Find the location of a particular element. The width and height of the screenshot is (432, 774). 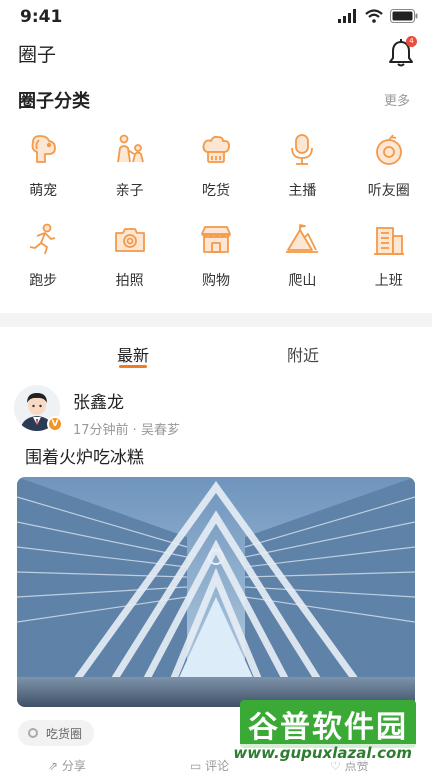

mountain-icon is located at coordinates (302, 238).